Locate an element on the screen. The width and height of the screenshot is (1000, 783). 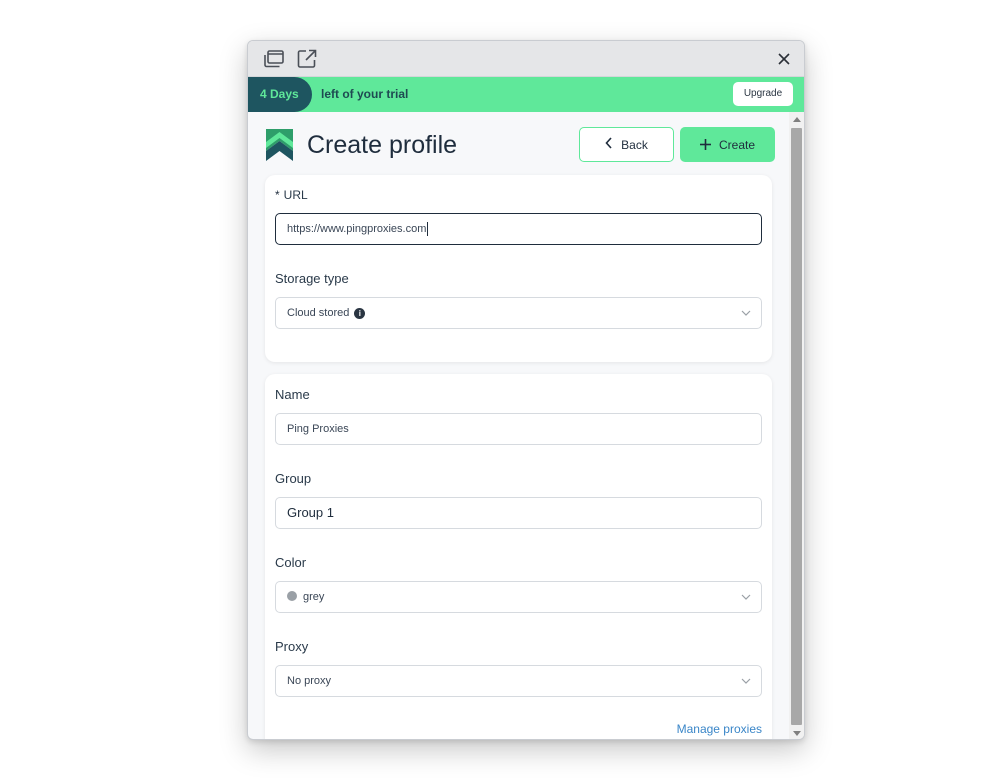
color-swatch is located at coordinates (292, 596).